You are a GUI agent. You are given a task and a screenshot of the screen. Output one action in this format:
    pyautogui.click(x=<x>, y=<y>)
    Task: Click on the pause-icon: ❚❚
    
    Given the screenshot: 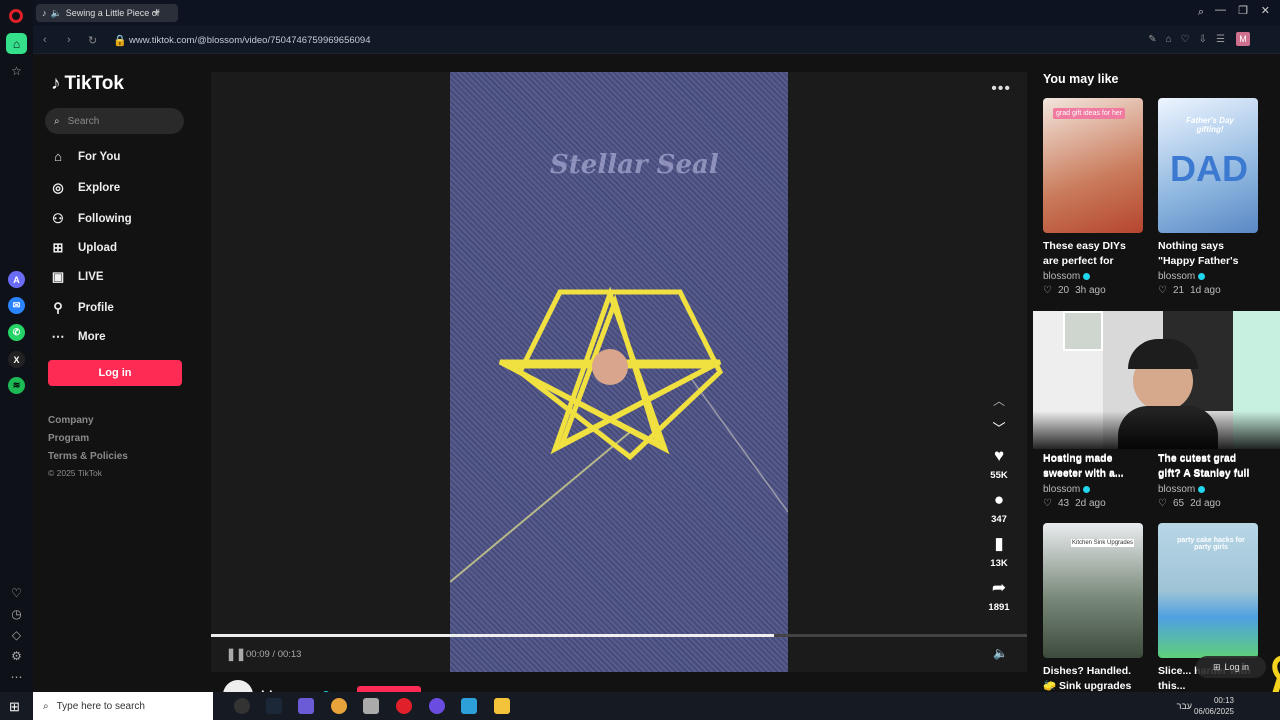 What is the action you would take?
    pyautogui.click(x=236, y=654)
    